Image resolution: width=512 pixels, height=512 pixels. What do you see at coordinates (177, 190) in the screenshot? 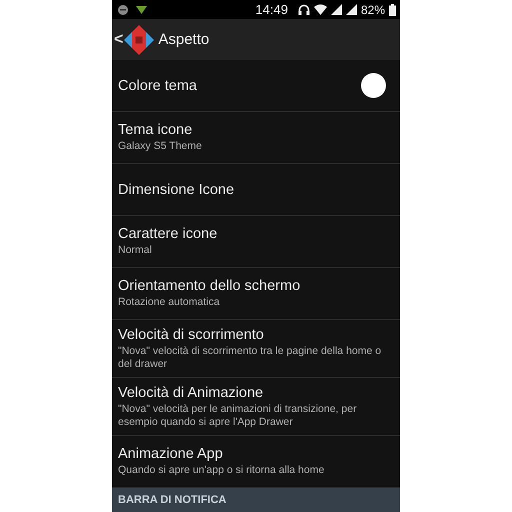
I see `setting-title: Dimensione Icone` at bounding box center [177, 190].